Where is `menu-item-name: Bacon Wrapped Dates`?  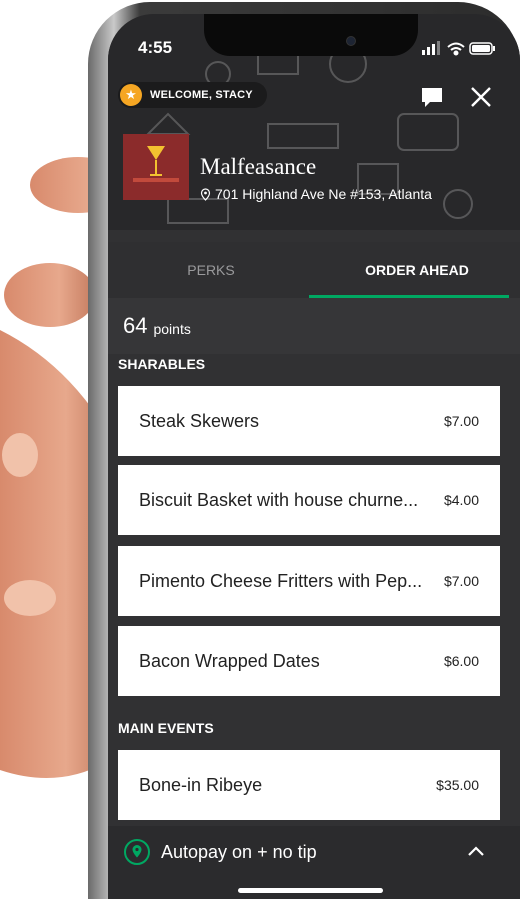
menu-item-name: Bacon Wrapped Dates is located at coordinates (229, 660).